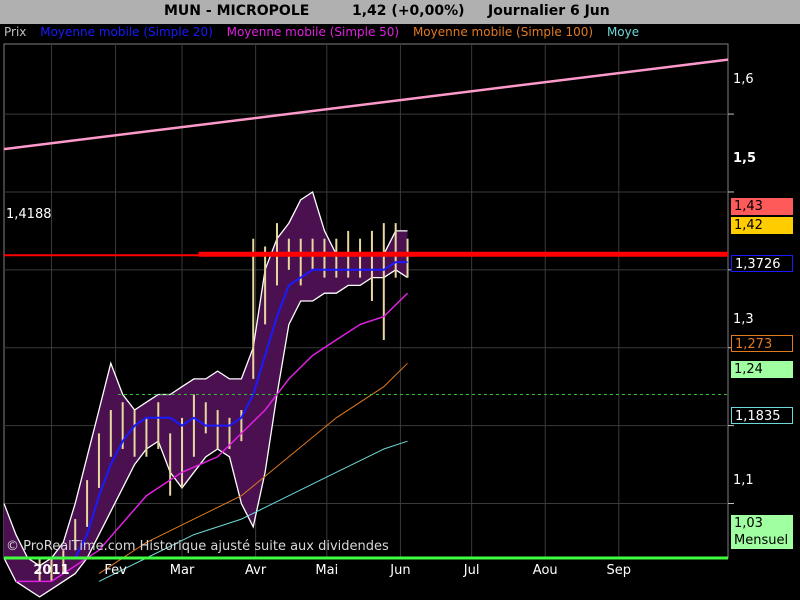 Image resolution: width=800 pixels, height=600 pixels. I want to click on price-box-support: 1,03, so click(762, 523).